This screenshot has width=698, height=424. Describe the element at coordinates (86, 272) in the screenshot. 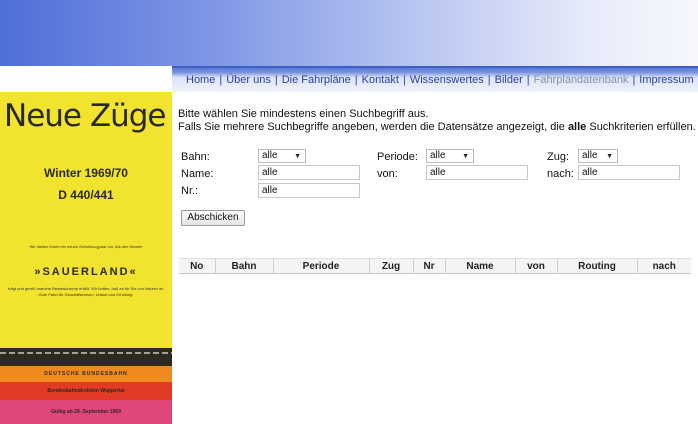

I see `cover-train-name: »SAUERLAND«` at that location.